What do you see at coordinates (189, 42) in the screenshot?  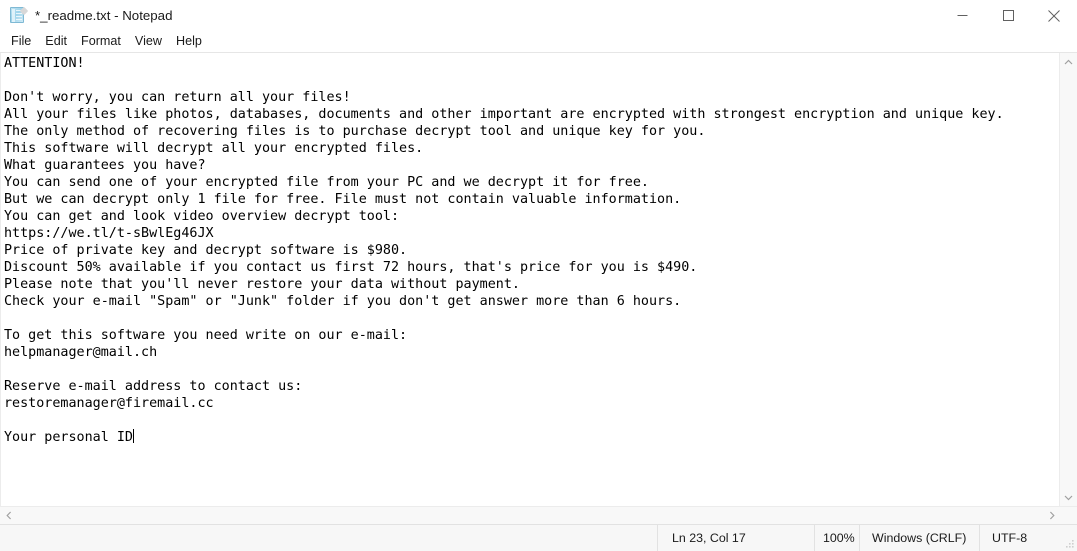 I see `menu-item-help: Help` at bounding box center [189, 42].